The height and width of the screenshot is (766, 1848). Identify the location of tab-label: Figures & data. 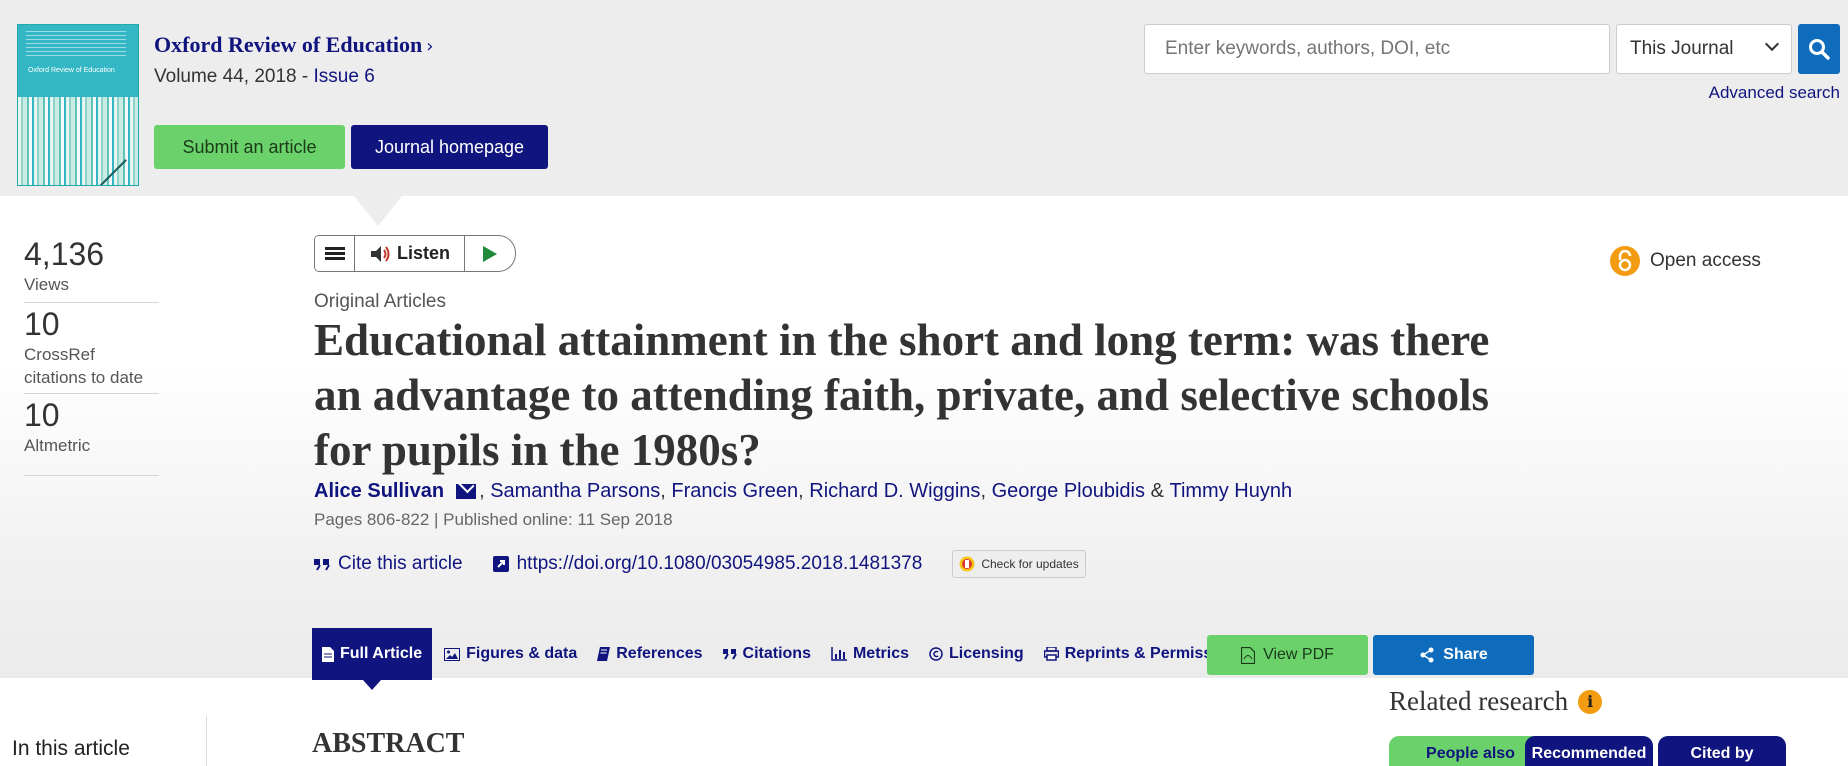
(522, 653).